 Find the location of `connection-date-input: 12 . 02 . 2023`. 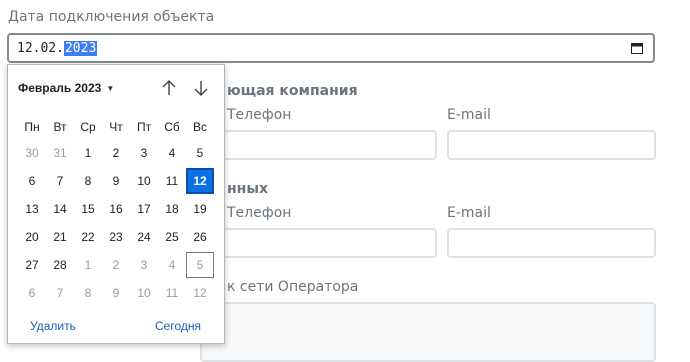

connection-date-input: 12 . 02 . 2023 is located at coordinates (331, 48).